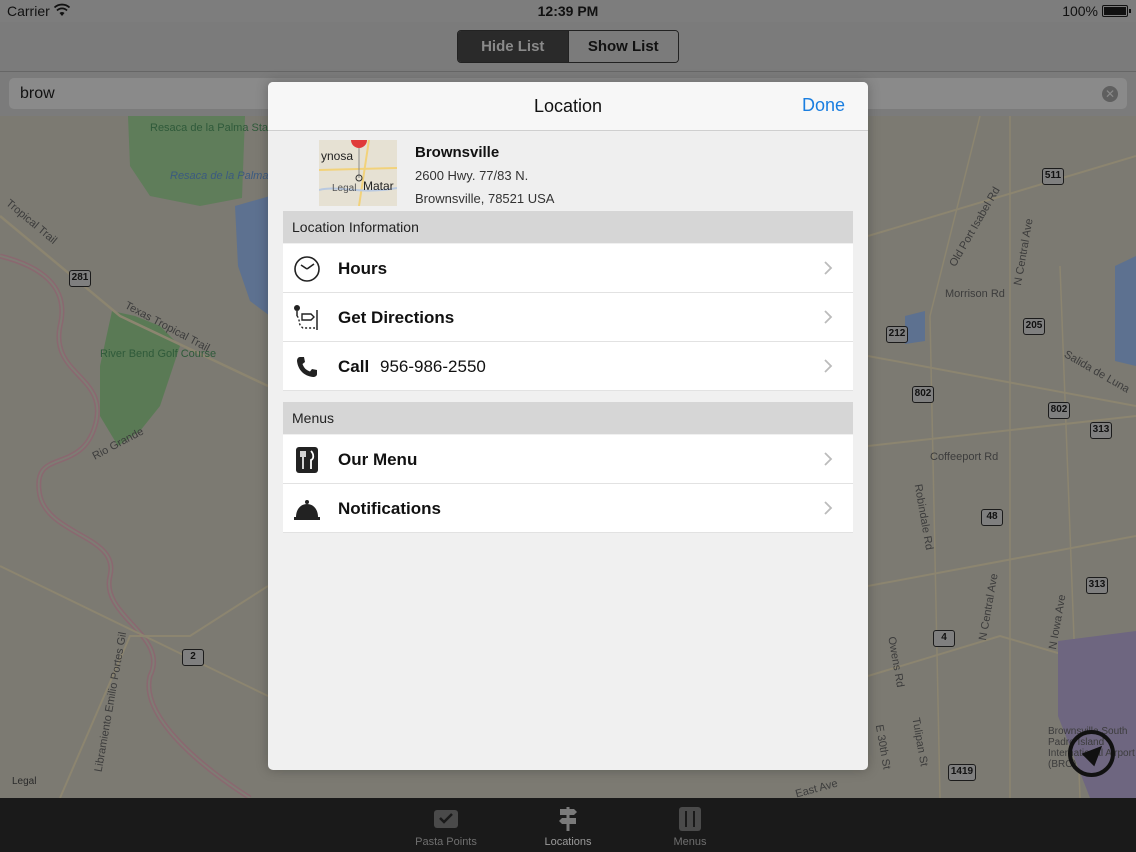  Describe the element at coordinates (378, 186) in the screenshot. I see `thumb-label: Matar` at that location.